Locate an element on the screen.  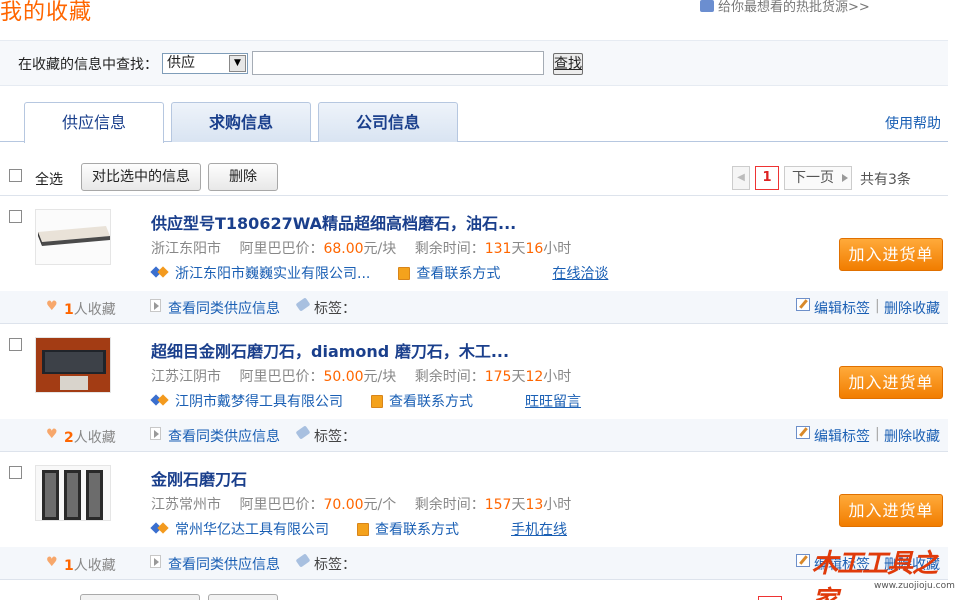
item-location: 江苏常州市 is located at coordinates (186, 505).